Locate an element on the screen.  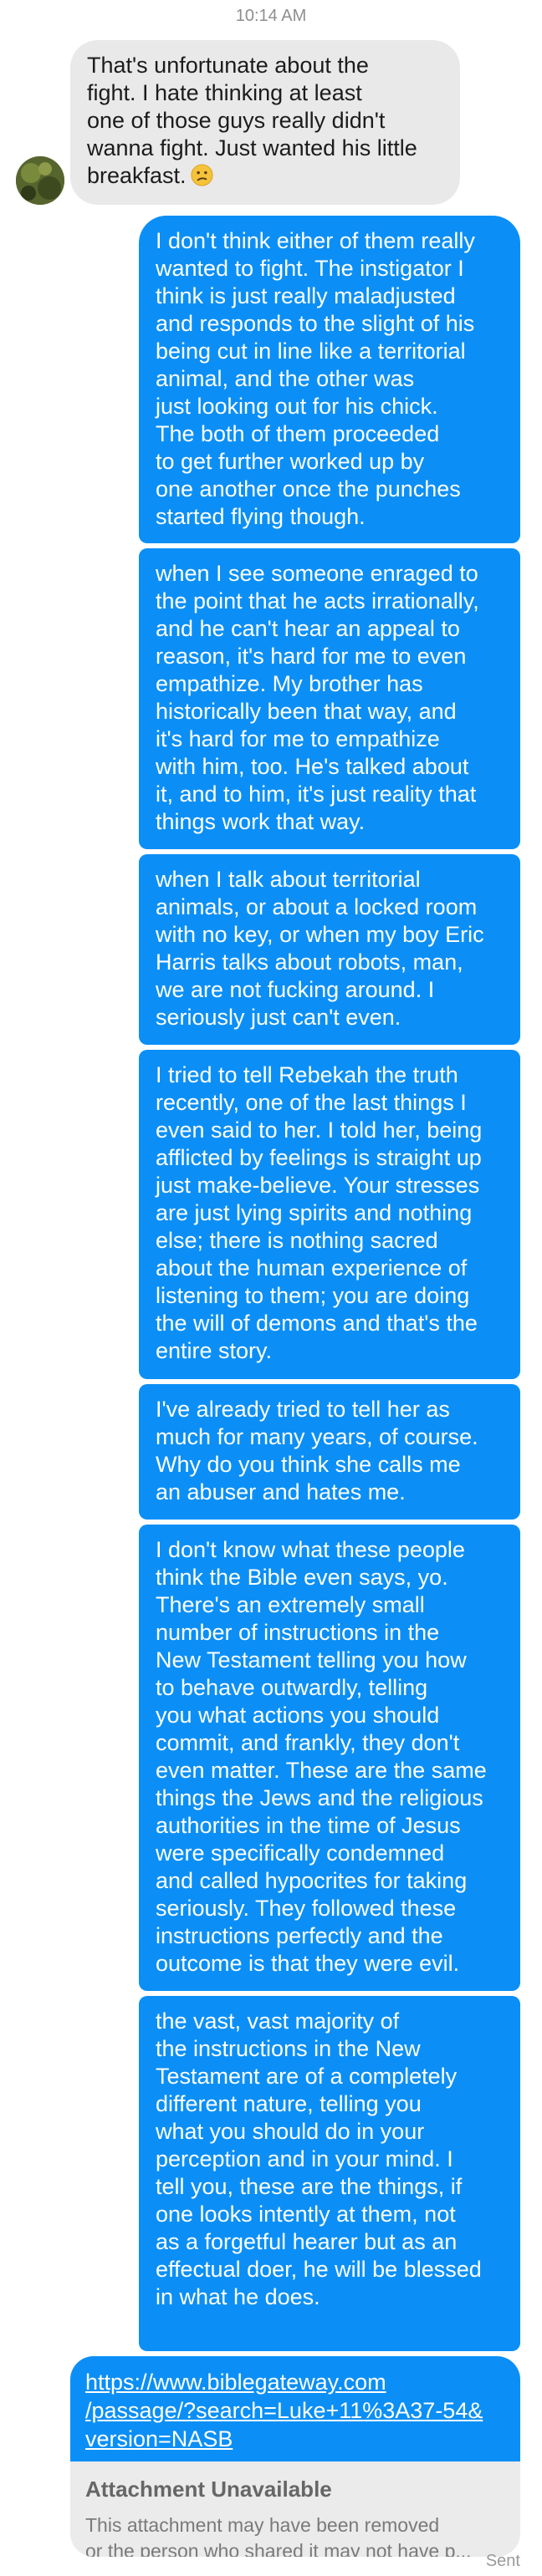
attachment-description-line: This attachment may have been removed is located at coordinates (263, 2525).